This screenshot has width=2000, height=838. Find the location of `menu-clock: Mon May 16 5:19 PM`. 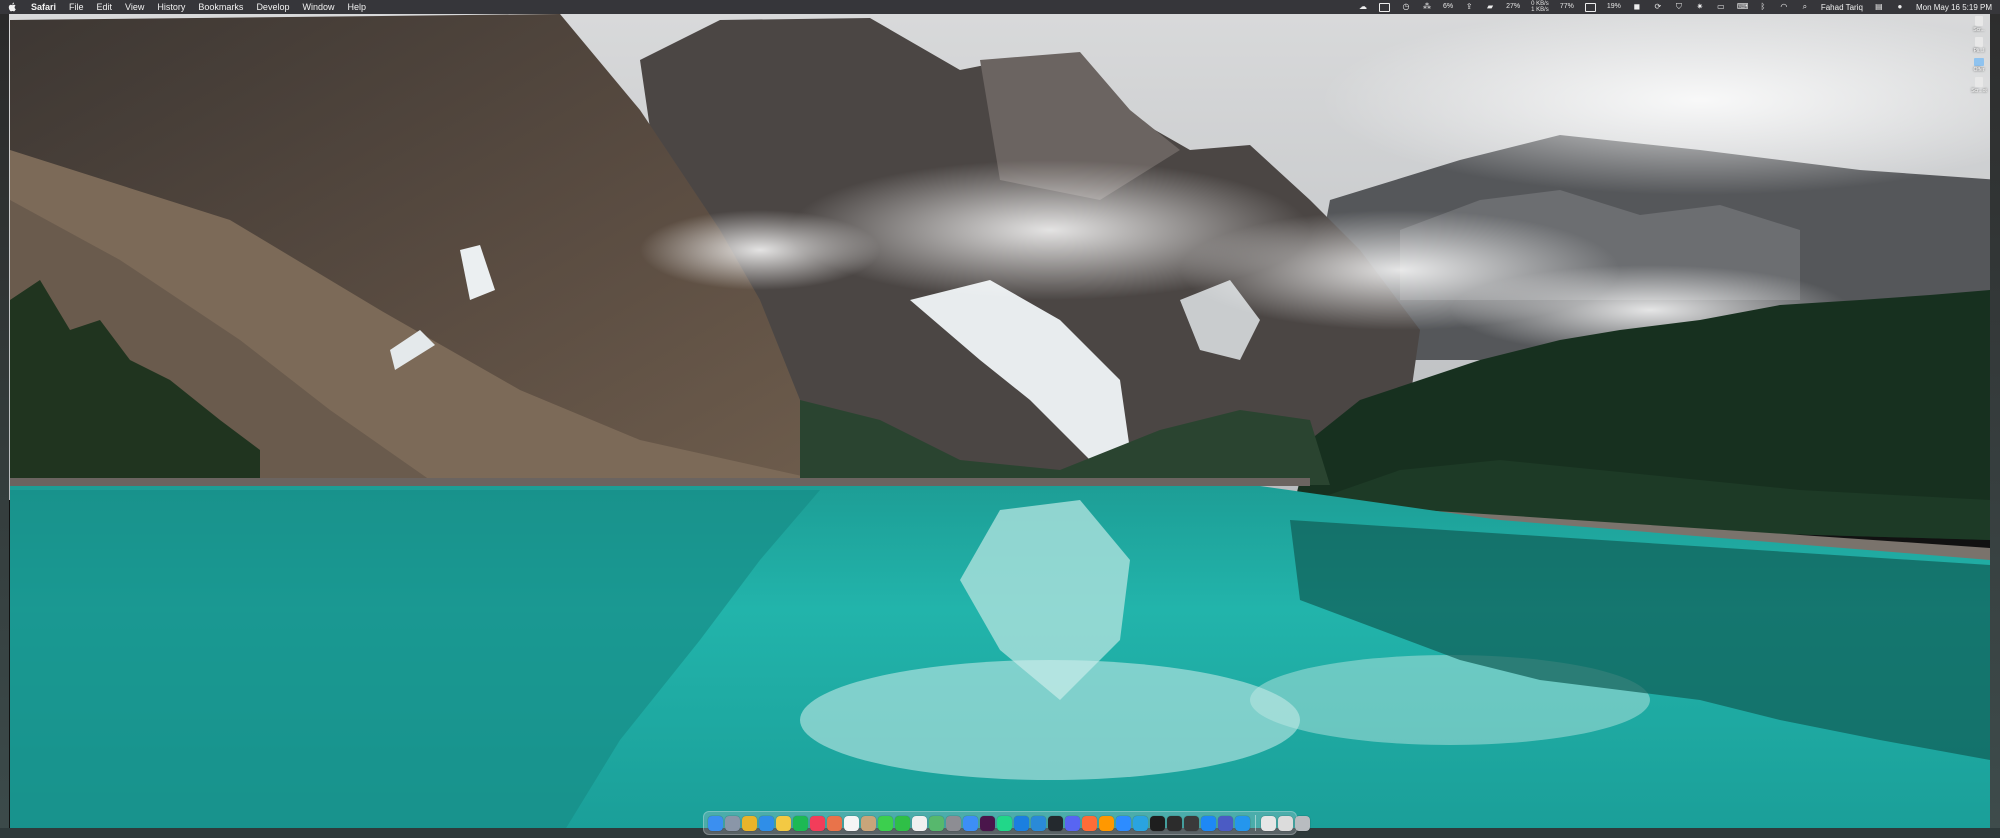

menu-clock: Mon May 16 5:19 PM is located at coordinates (1954, 7).